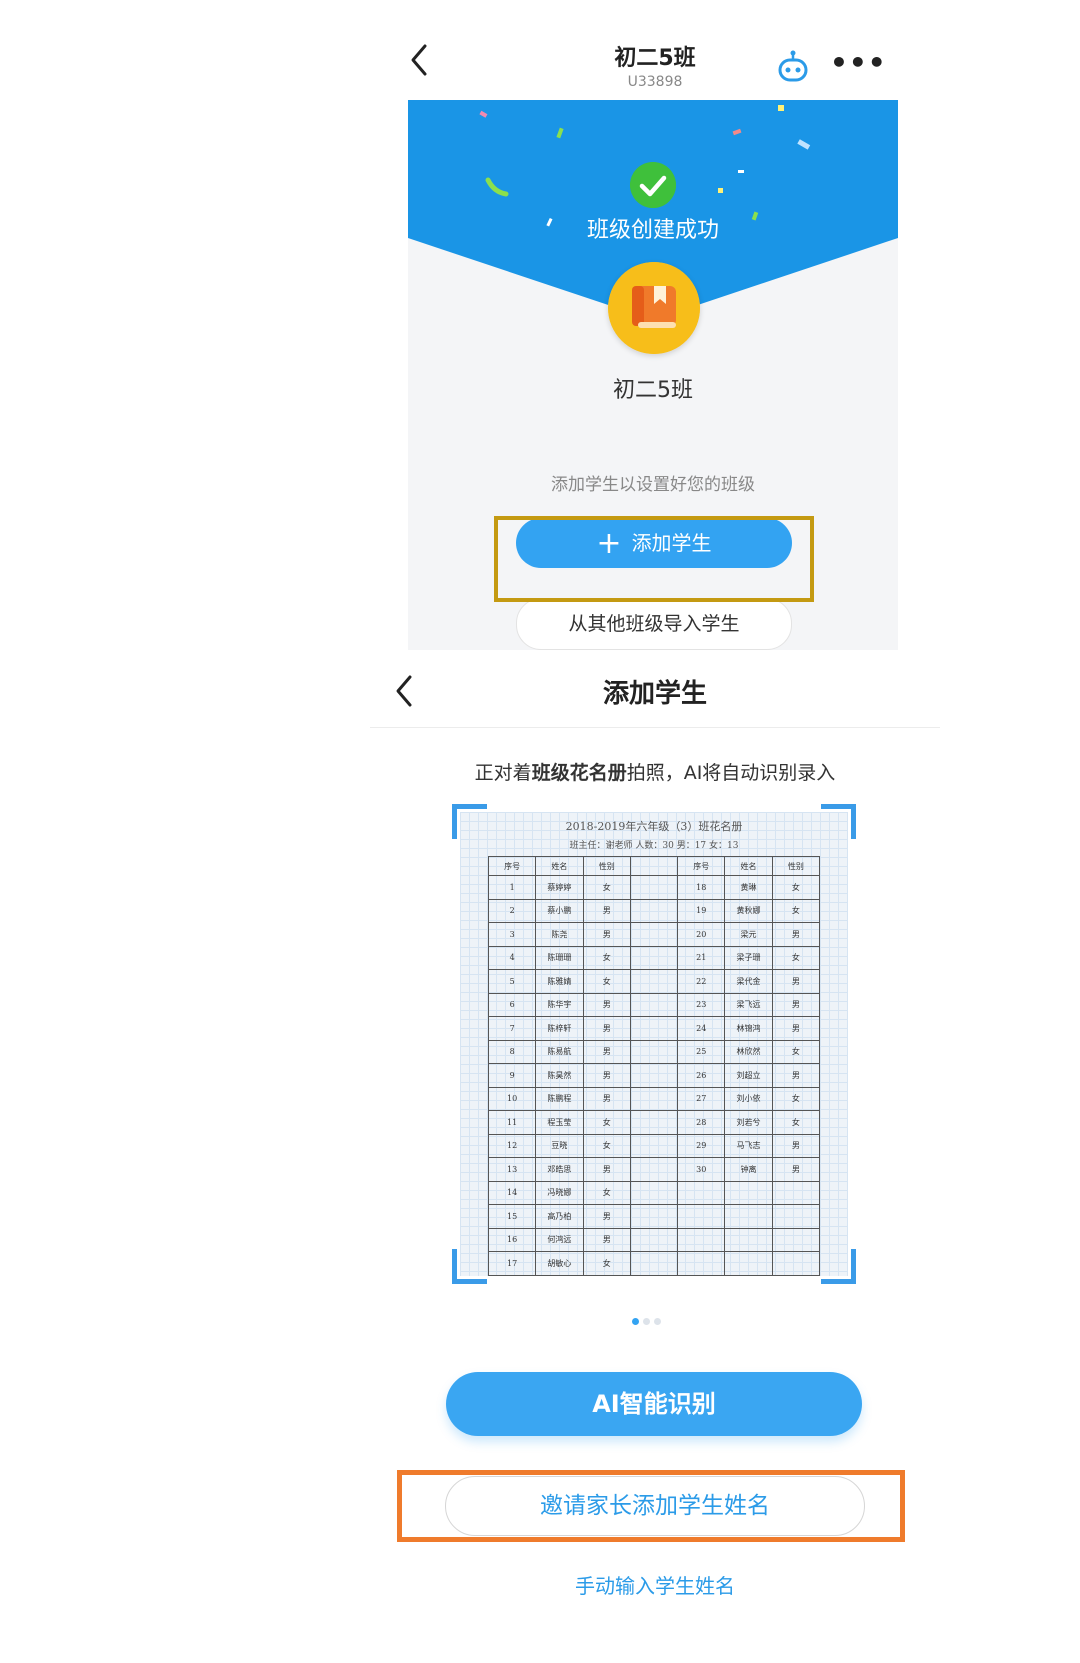  I want to click on manual-input-link: 手动输入学生姓名, so click(655, 1584).